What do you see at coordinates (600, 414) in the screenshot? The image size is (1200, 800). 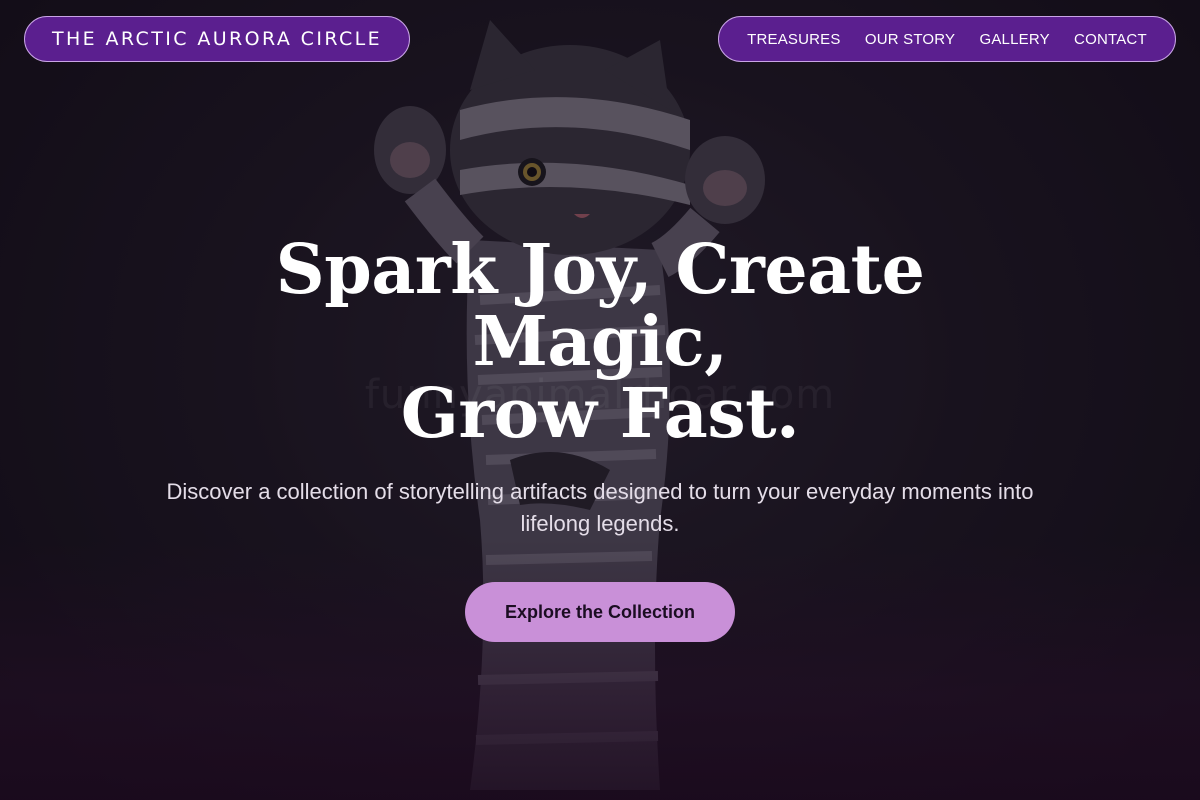 I see `hero-title-line-2: Grow Fast.` at bounding box center [600, 414].